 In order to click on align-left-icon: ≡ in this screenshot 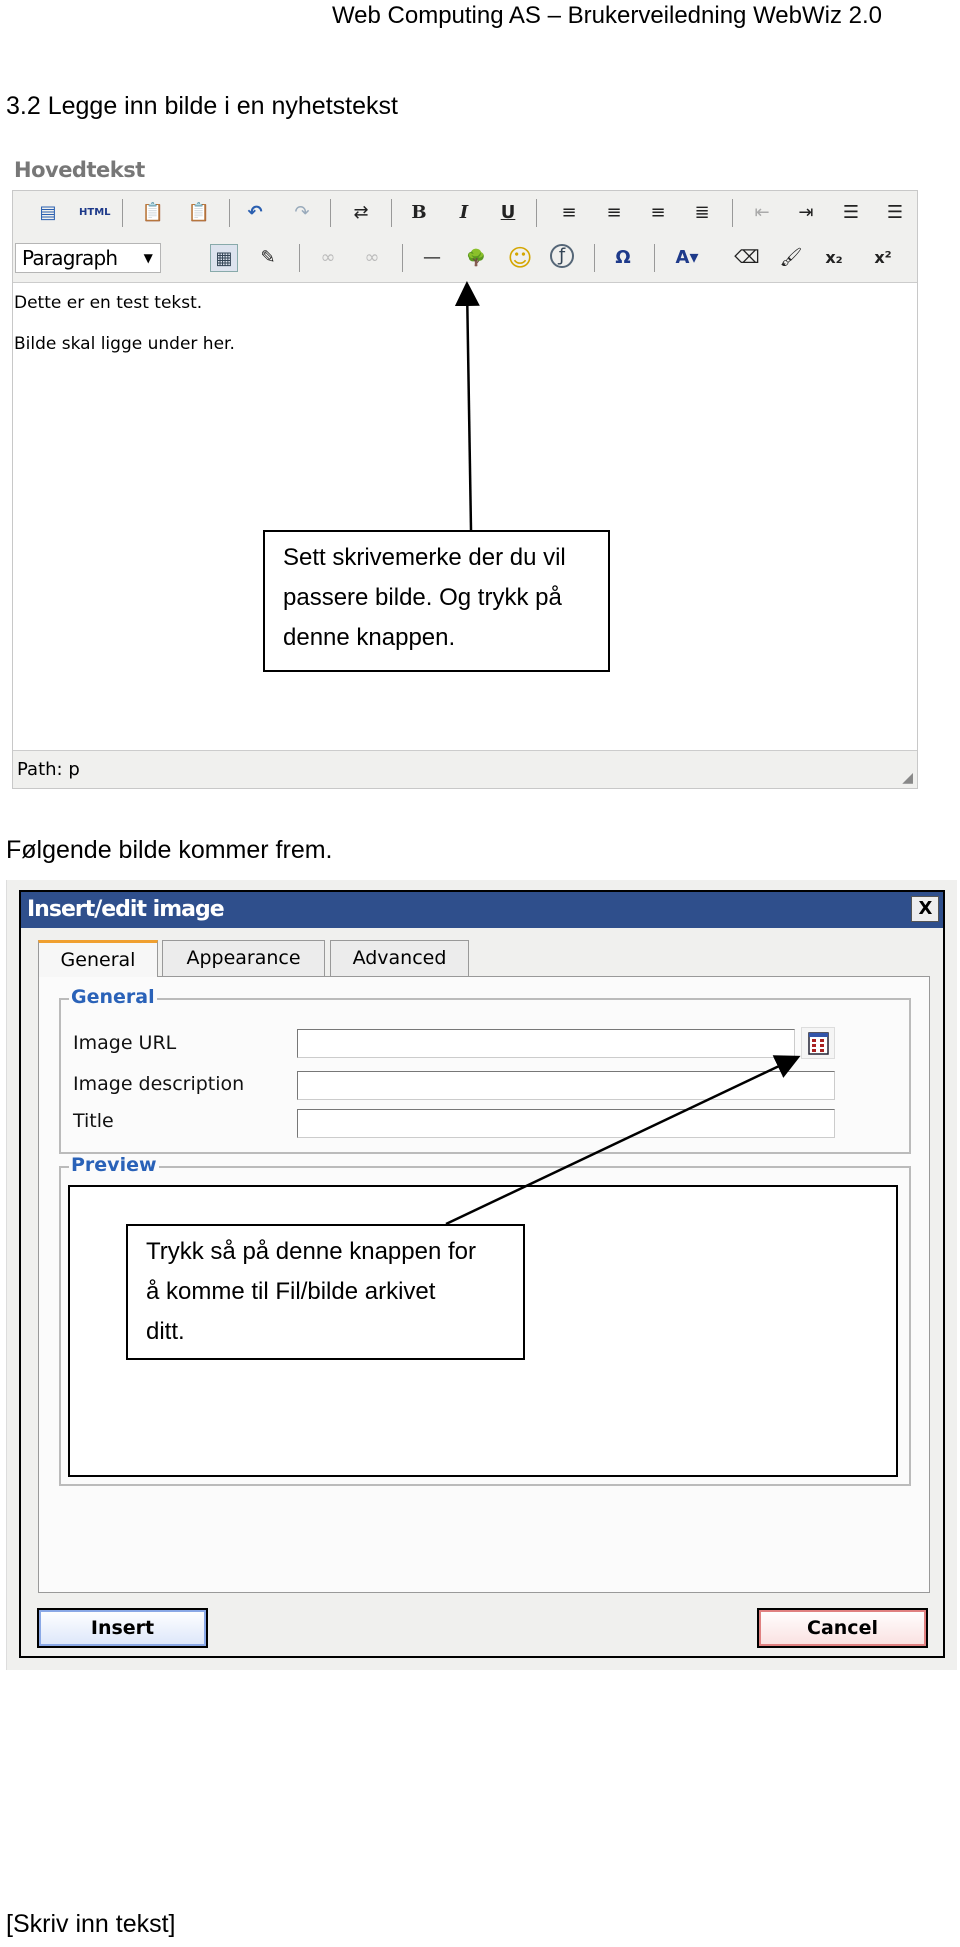, I will do `click(569, 213)`.